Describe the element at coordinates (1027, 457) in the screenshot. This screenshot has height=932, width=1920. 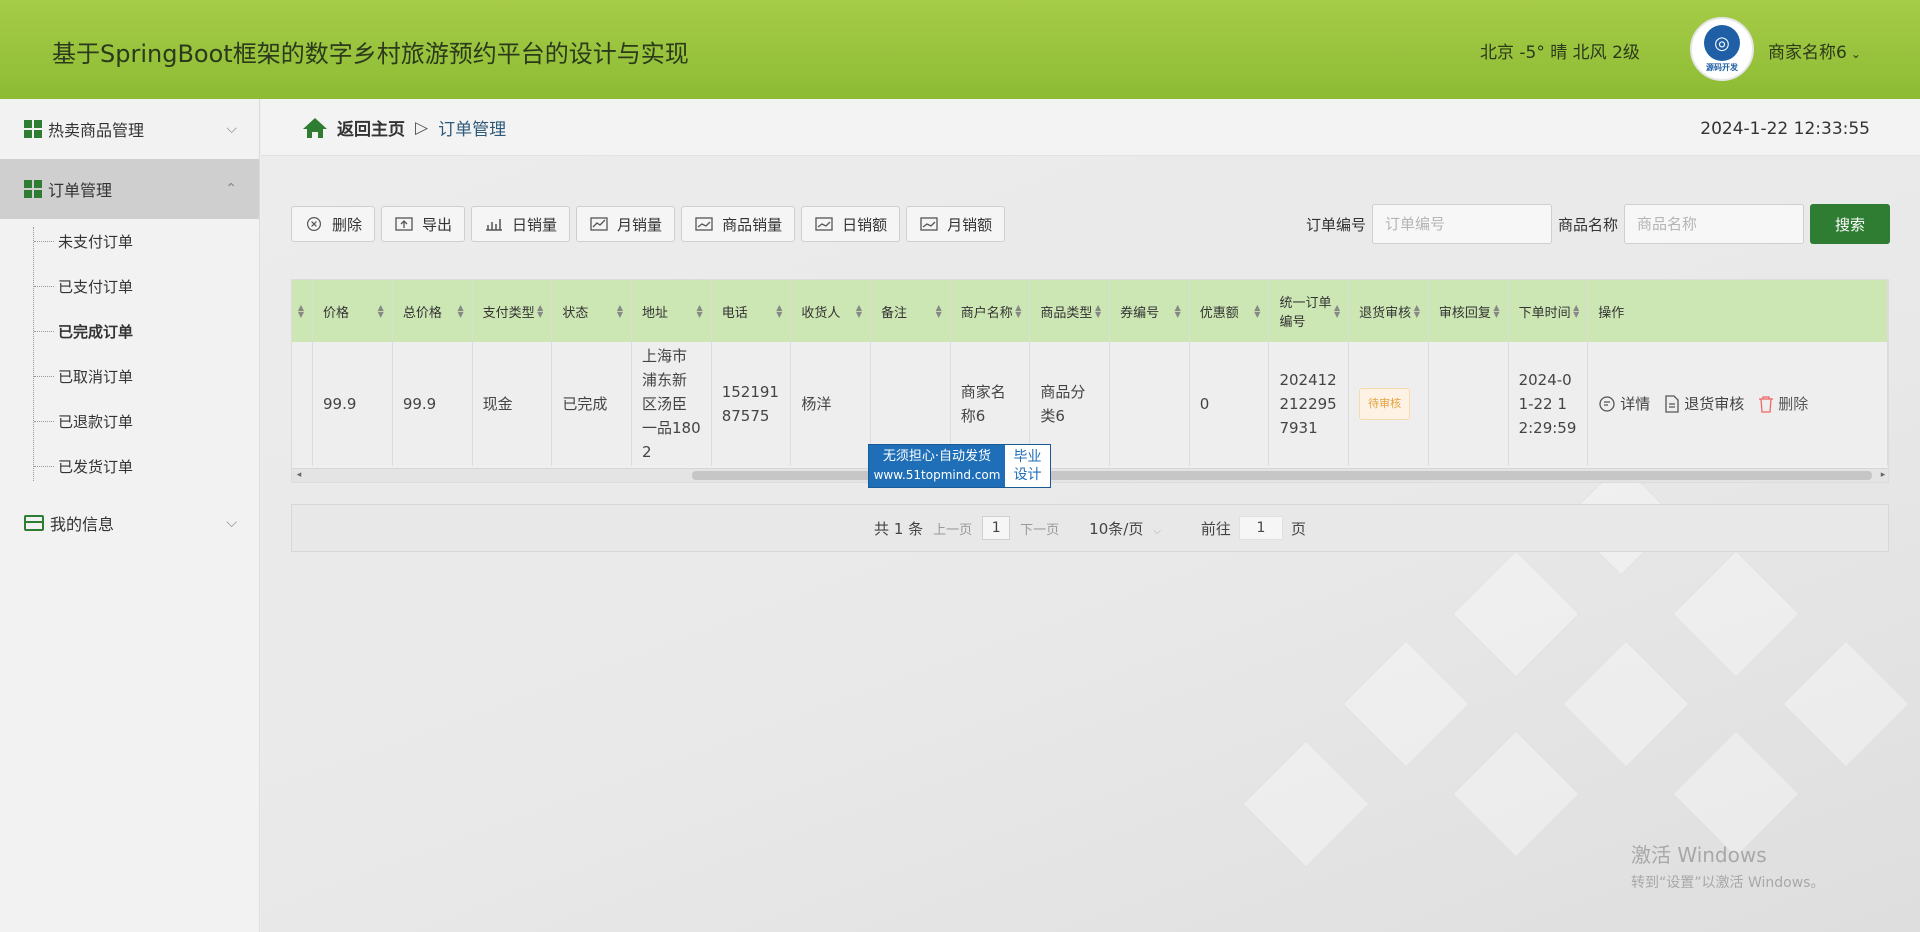
I see `promo-tag1: 毕业` at that location.